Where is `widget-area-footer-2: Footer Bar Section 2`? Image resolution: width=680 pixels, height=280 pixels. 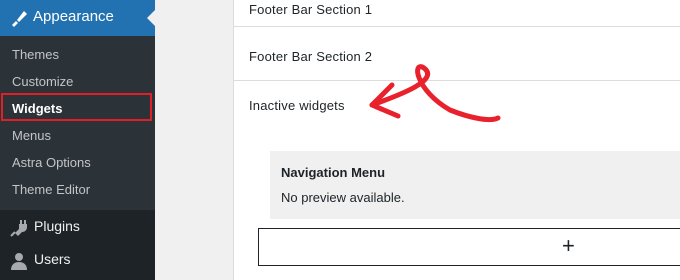
widget-area-footer-2: Footer Bar Section 2 is located at coordinates (457, 54).